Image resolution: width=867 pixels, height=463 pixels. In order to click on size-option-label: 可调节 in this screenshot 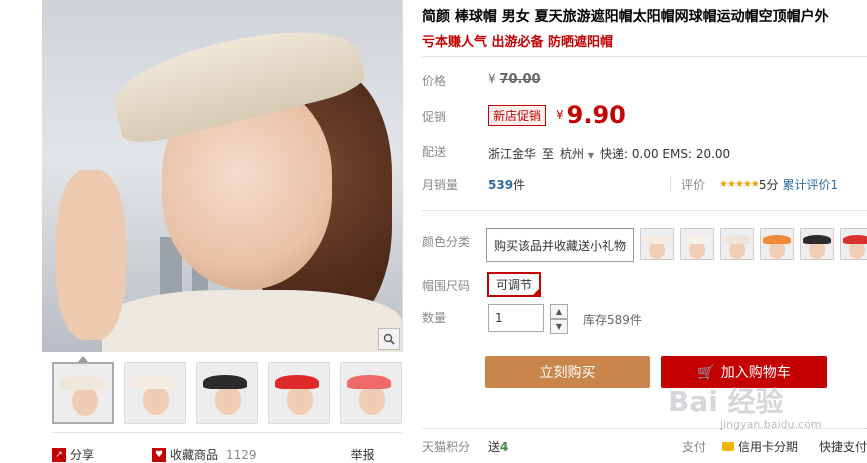, I will do `click(514, 285)`.